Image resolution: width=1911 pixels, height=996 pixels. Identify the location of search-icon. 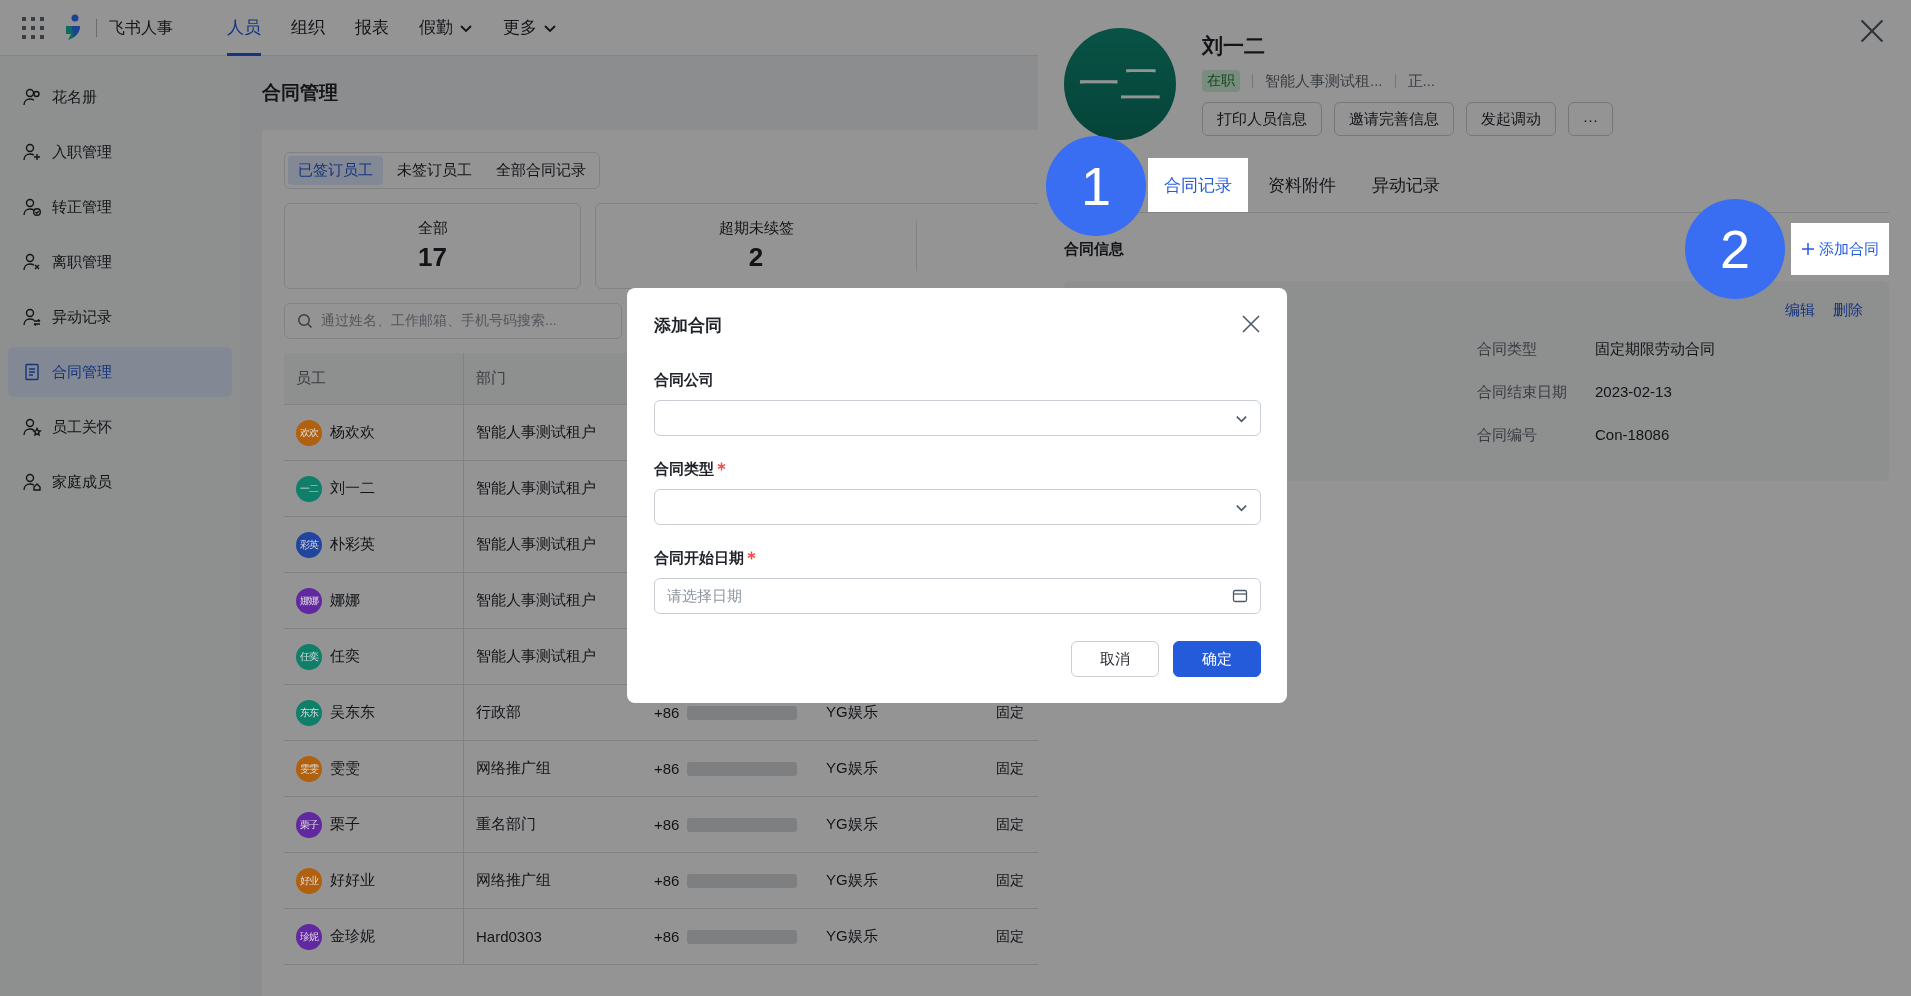
(305, 321).